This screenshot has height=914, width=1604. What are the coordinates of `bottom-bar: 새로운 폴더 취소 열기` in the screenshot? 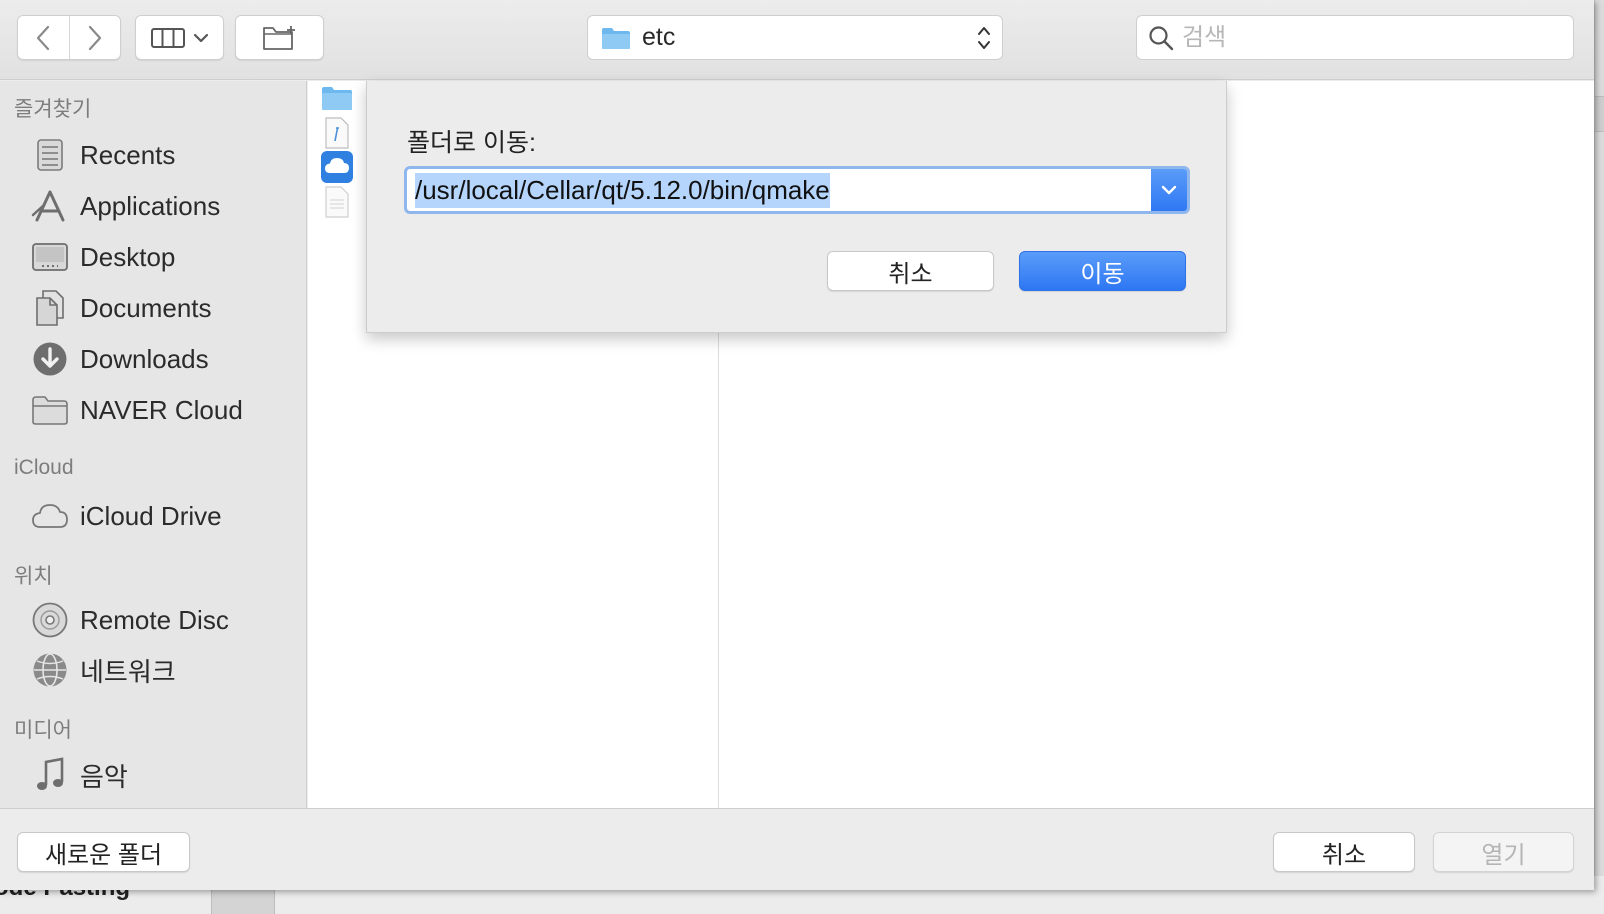 It's located at (797, 849).